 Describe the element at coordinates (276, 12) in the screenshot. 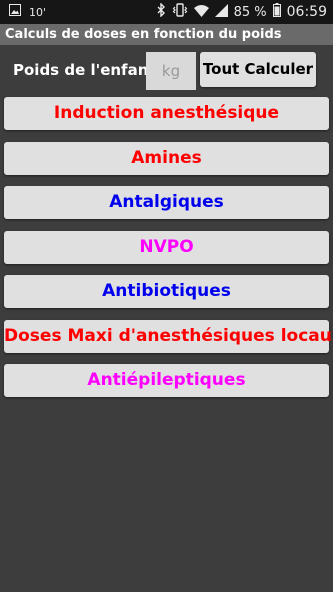

I see `battery-icon` at that location.